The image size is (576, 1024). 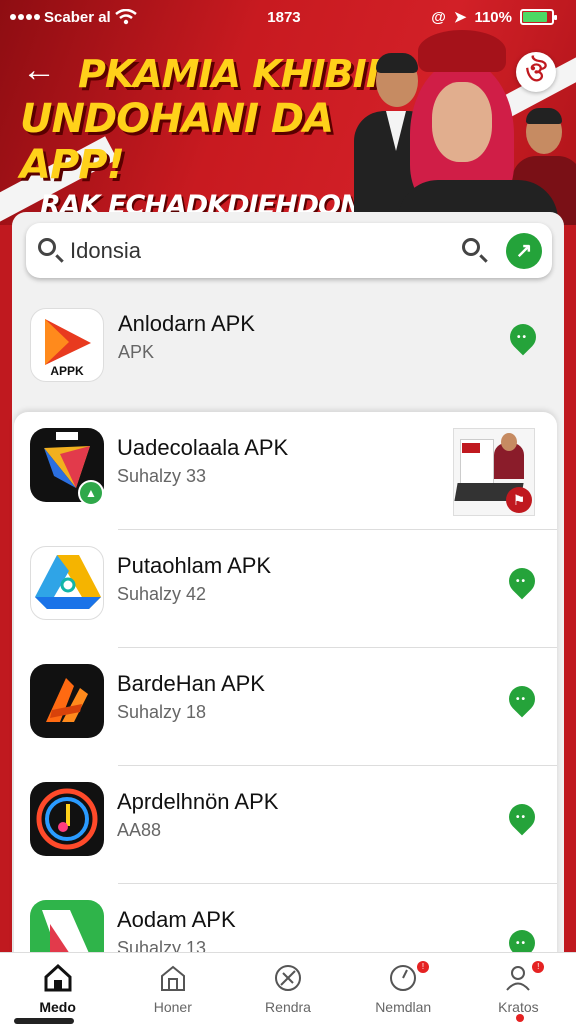 I want to click on tab-label: Rendra, so click(x=288, y=1007).